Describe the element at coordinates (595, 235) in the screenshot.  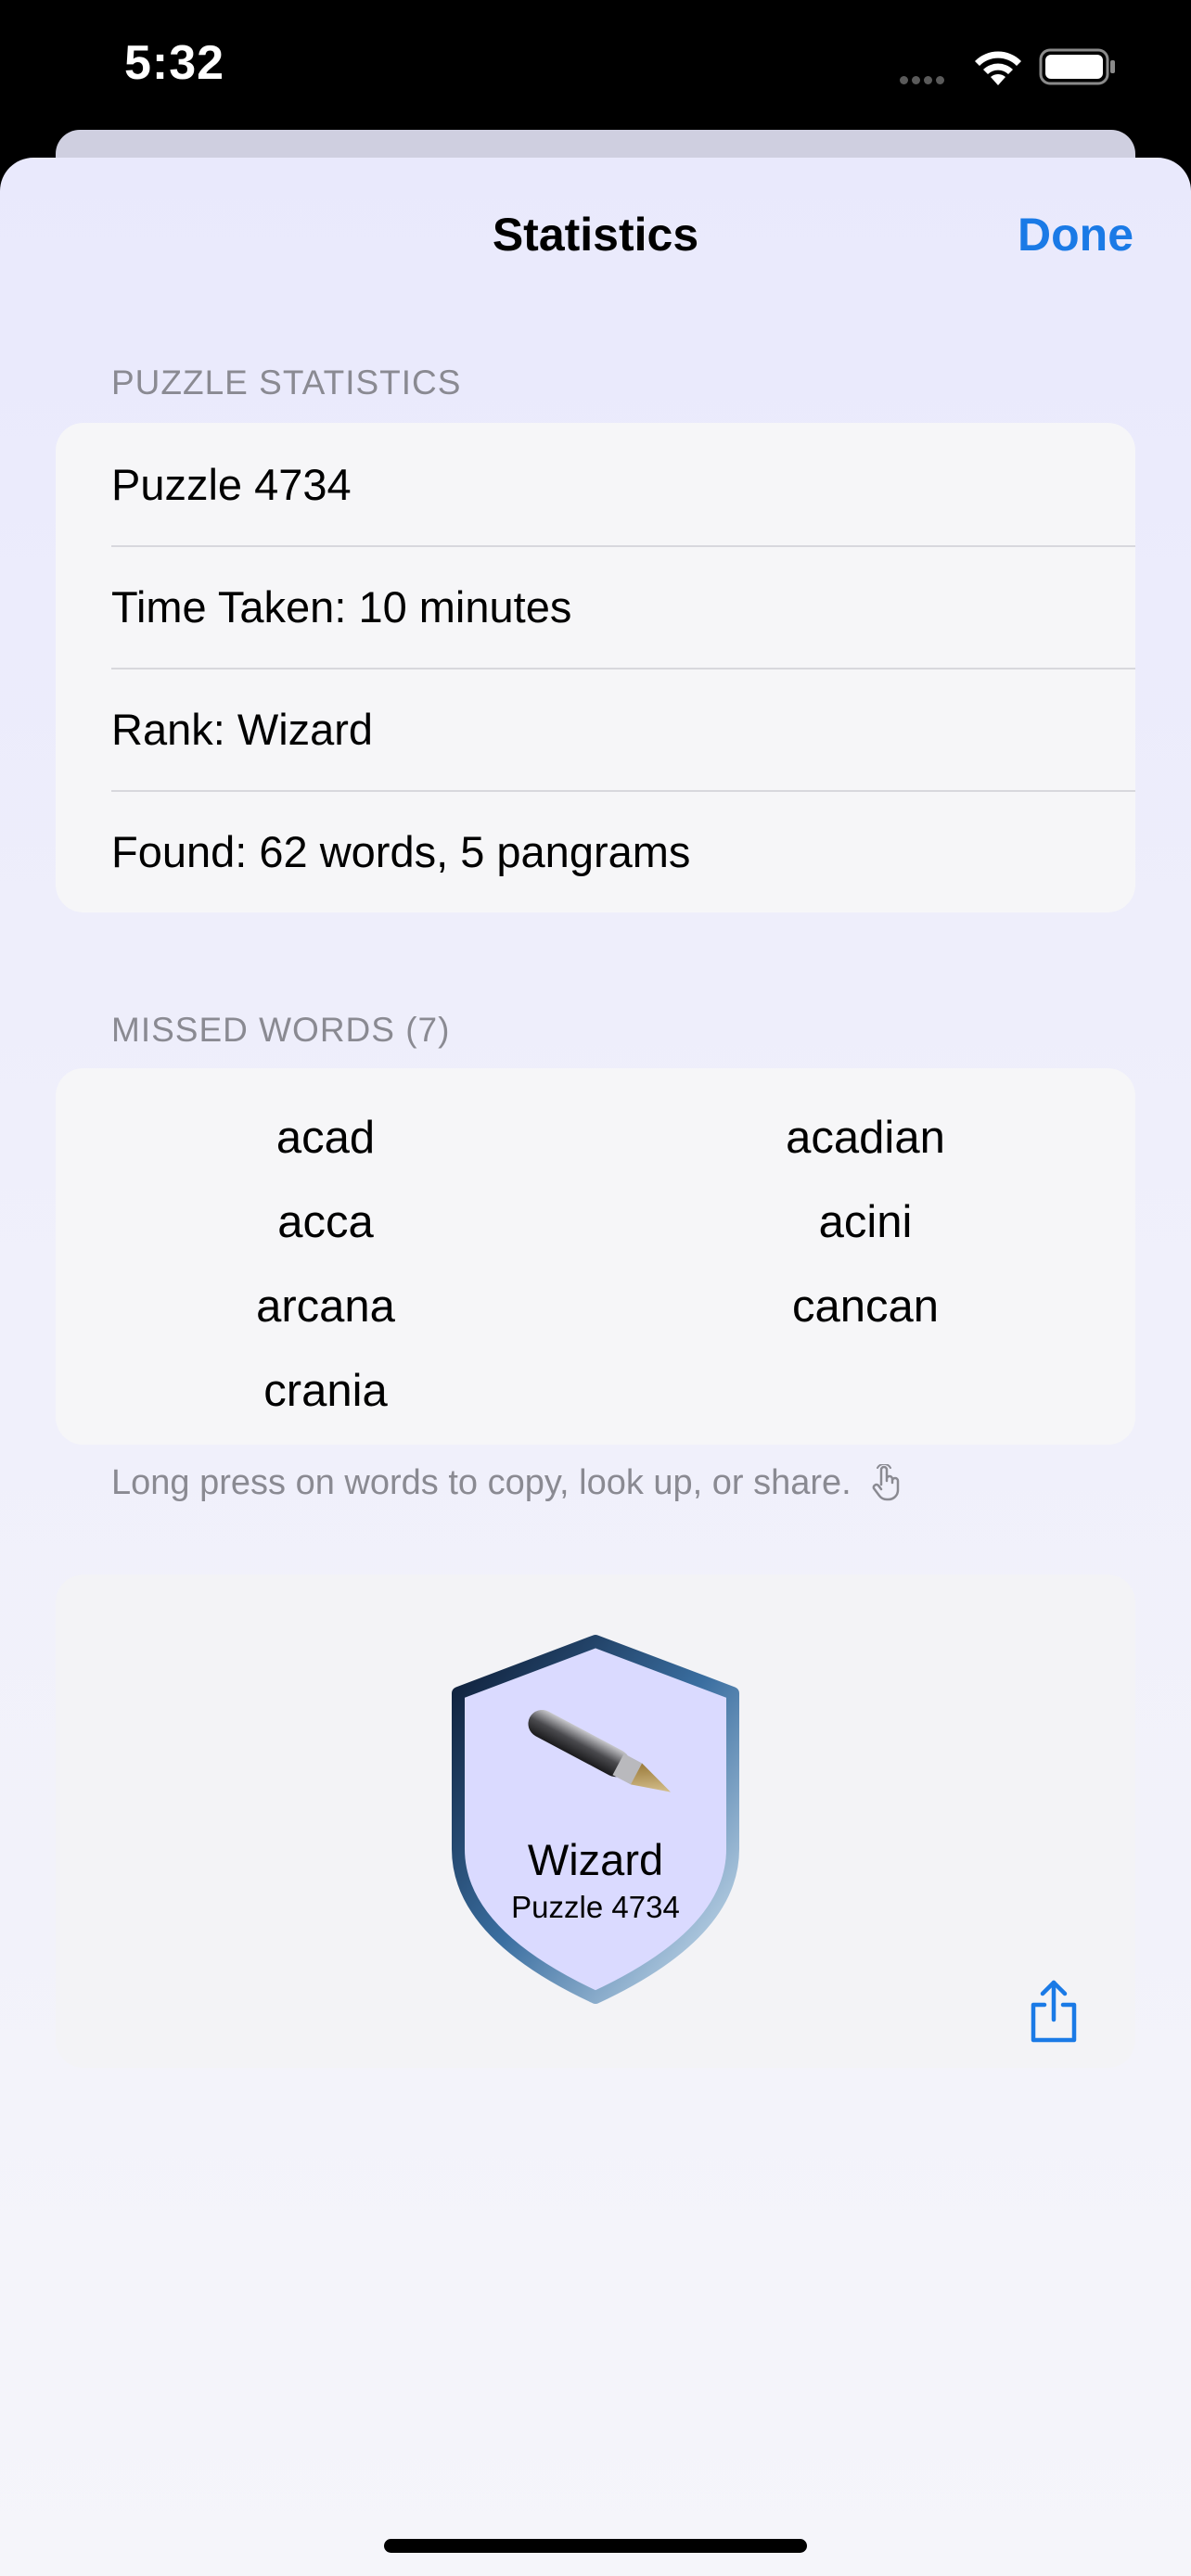
I see `sheet-title: Statistics` at that location.